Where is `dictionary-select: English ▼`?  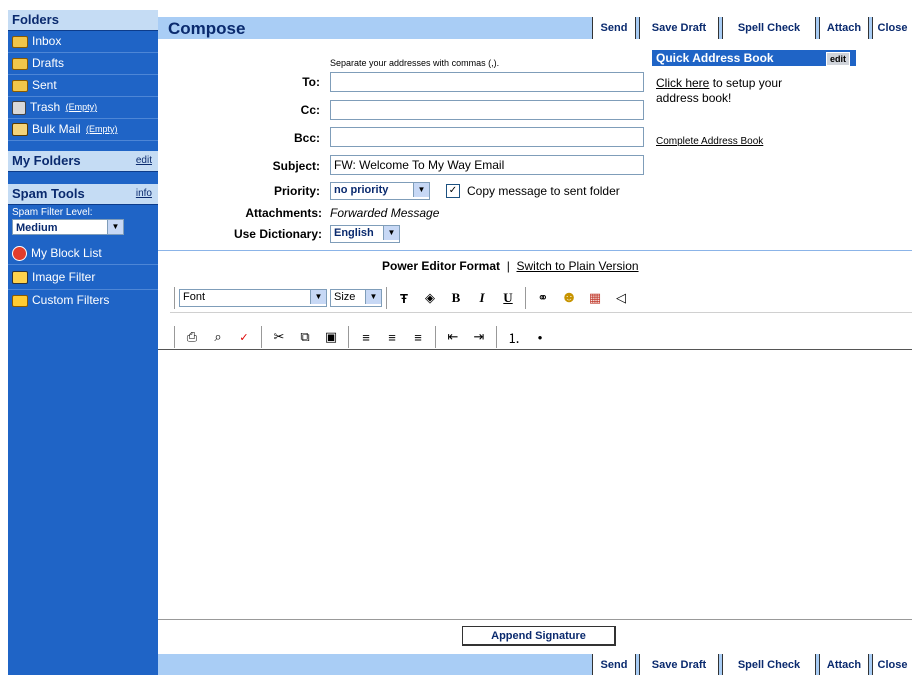
dictionary-select: English ▼ is located at coordinates (365, 234).